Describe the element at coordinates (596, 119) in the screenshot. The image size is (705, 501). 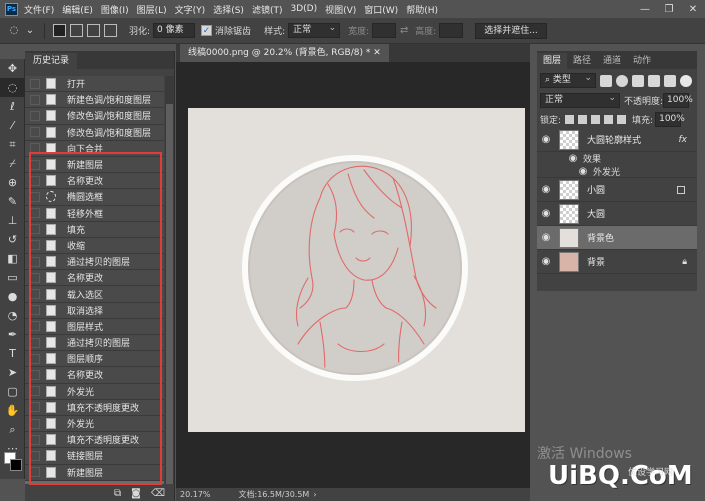
I see `lock-position-icon` at that location.